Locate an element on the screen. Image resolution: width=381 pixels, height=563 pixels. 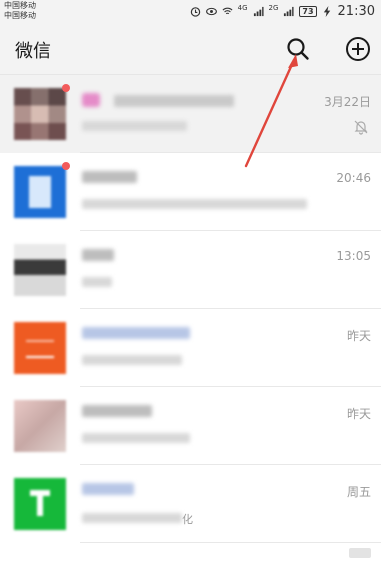
chat-time: 20:46 is located at coordinates (353, 178).